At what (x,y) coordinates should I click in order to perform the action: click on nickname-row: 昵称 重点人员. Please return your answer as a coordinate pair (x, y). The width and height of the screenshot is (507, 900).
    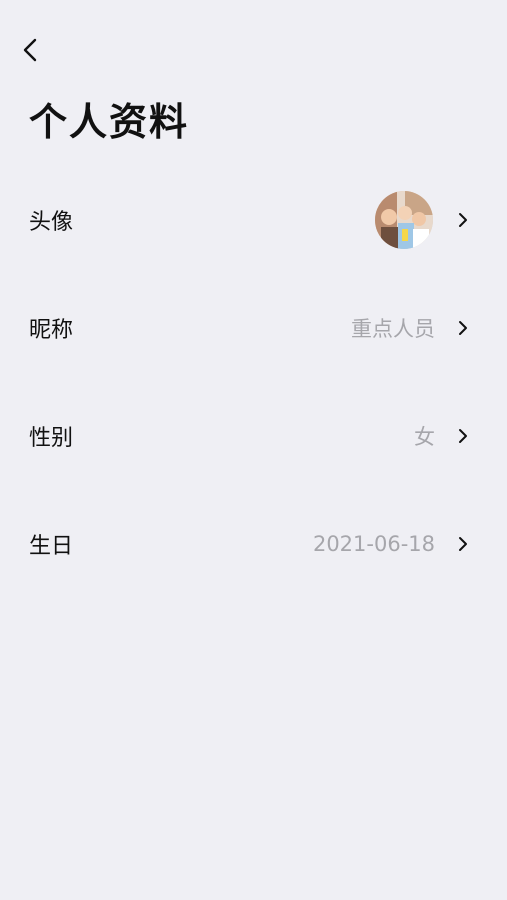
    Looking at the image, I should click on (253, 328).